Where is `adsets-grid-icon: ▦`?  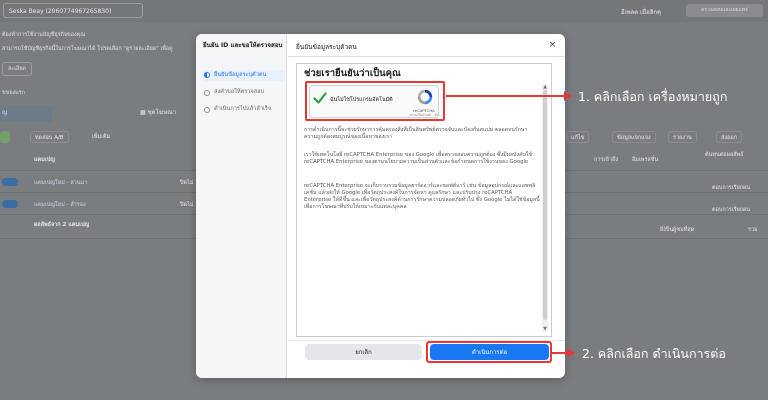 adsets-grid-icon: ▦ is located at coordinates (144, 112).